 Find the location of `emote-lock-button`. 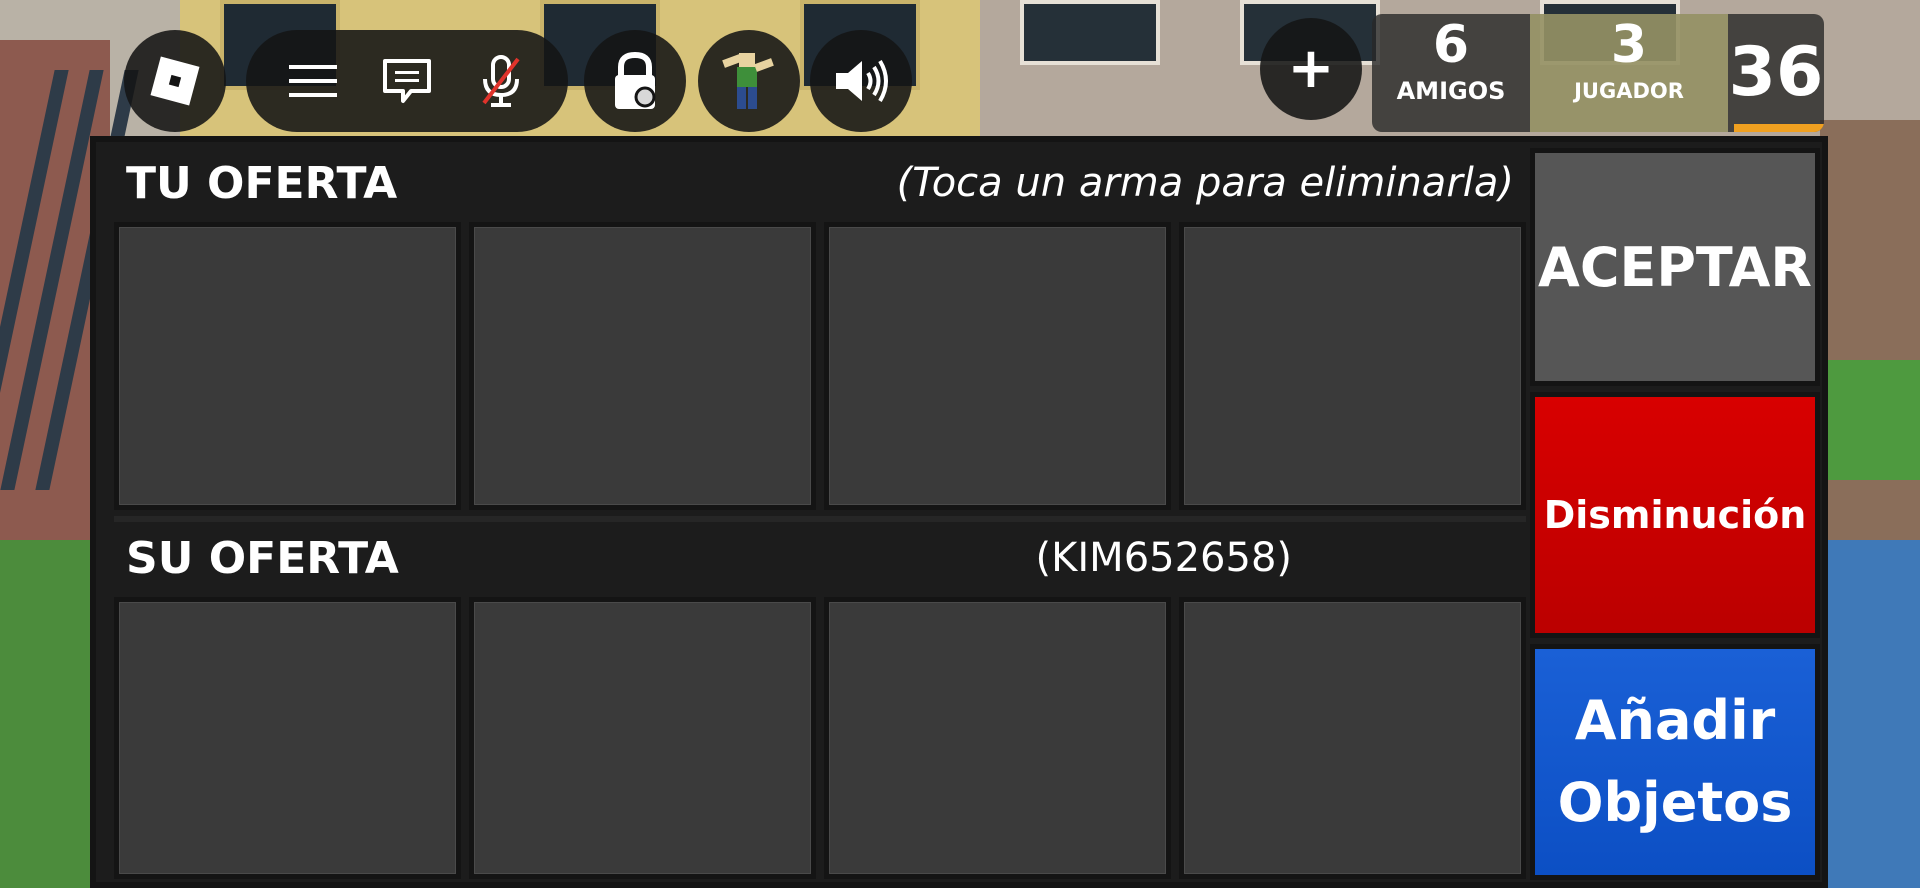

emote-lock-button is located at coordinates (635, 81).